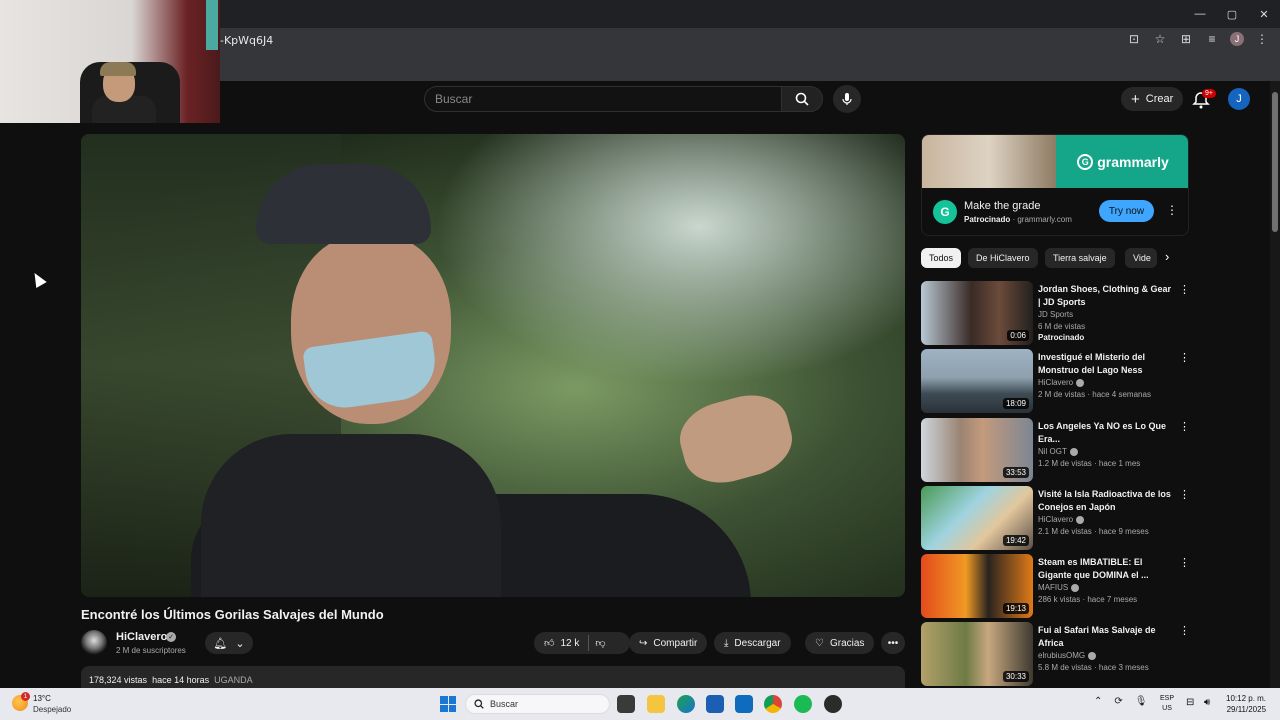 The image size is (1280, 720). Describe the element at coordinates (1003, 258) in the screenshot. I see `chip-from-channel: De HiClavero` at that location.